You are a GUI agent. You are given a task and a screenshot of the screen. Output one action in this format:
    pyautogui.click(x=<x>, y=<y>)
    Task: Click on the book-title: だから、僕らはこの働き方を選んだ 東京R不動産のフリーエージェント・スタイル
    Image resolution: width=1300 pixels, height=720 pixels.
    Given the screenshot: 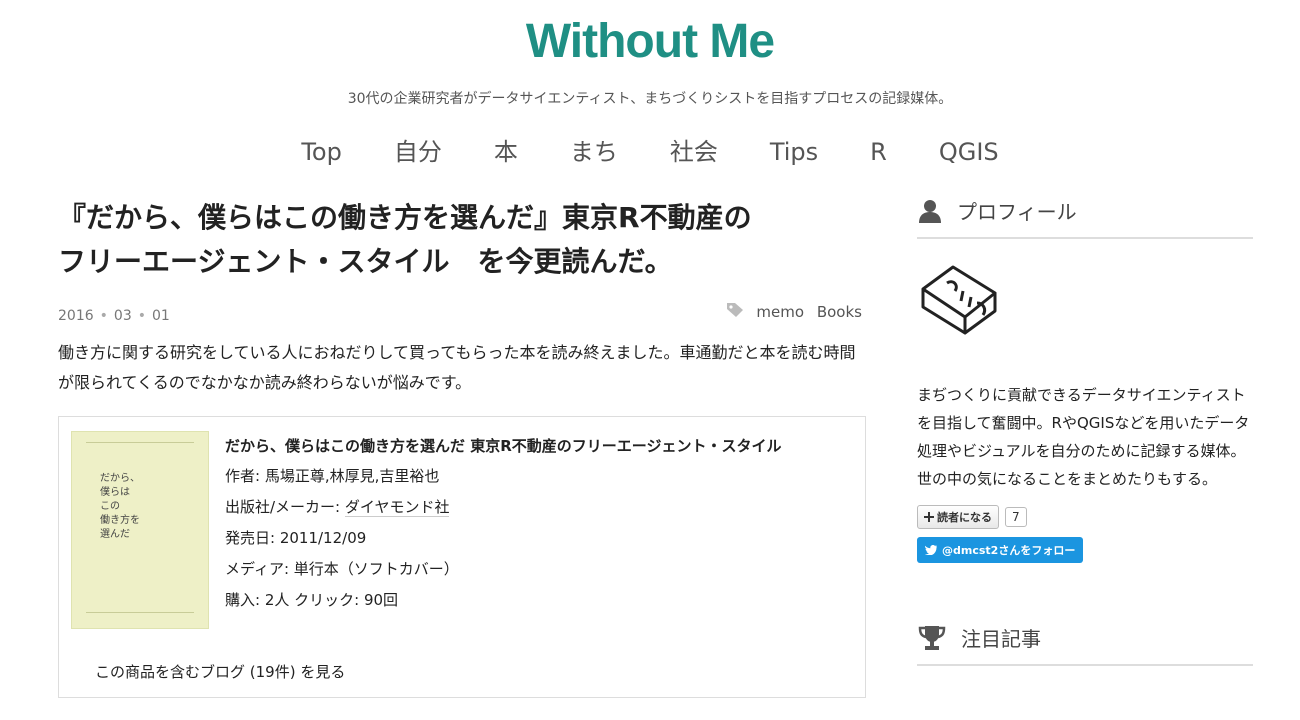 What is the action you would take?
    pyautogui.click(x=540, y=446)
    